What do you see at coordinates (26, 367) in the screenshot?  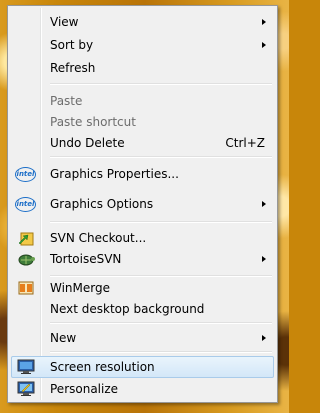 I see `monitor-icon` at bounding box center [26, 367].